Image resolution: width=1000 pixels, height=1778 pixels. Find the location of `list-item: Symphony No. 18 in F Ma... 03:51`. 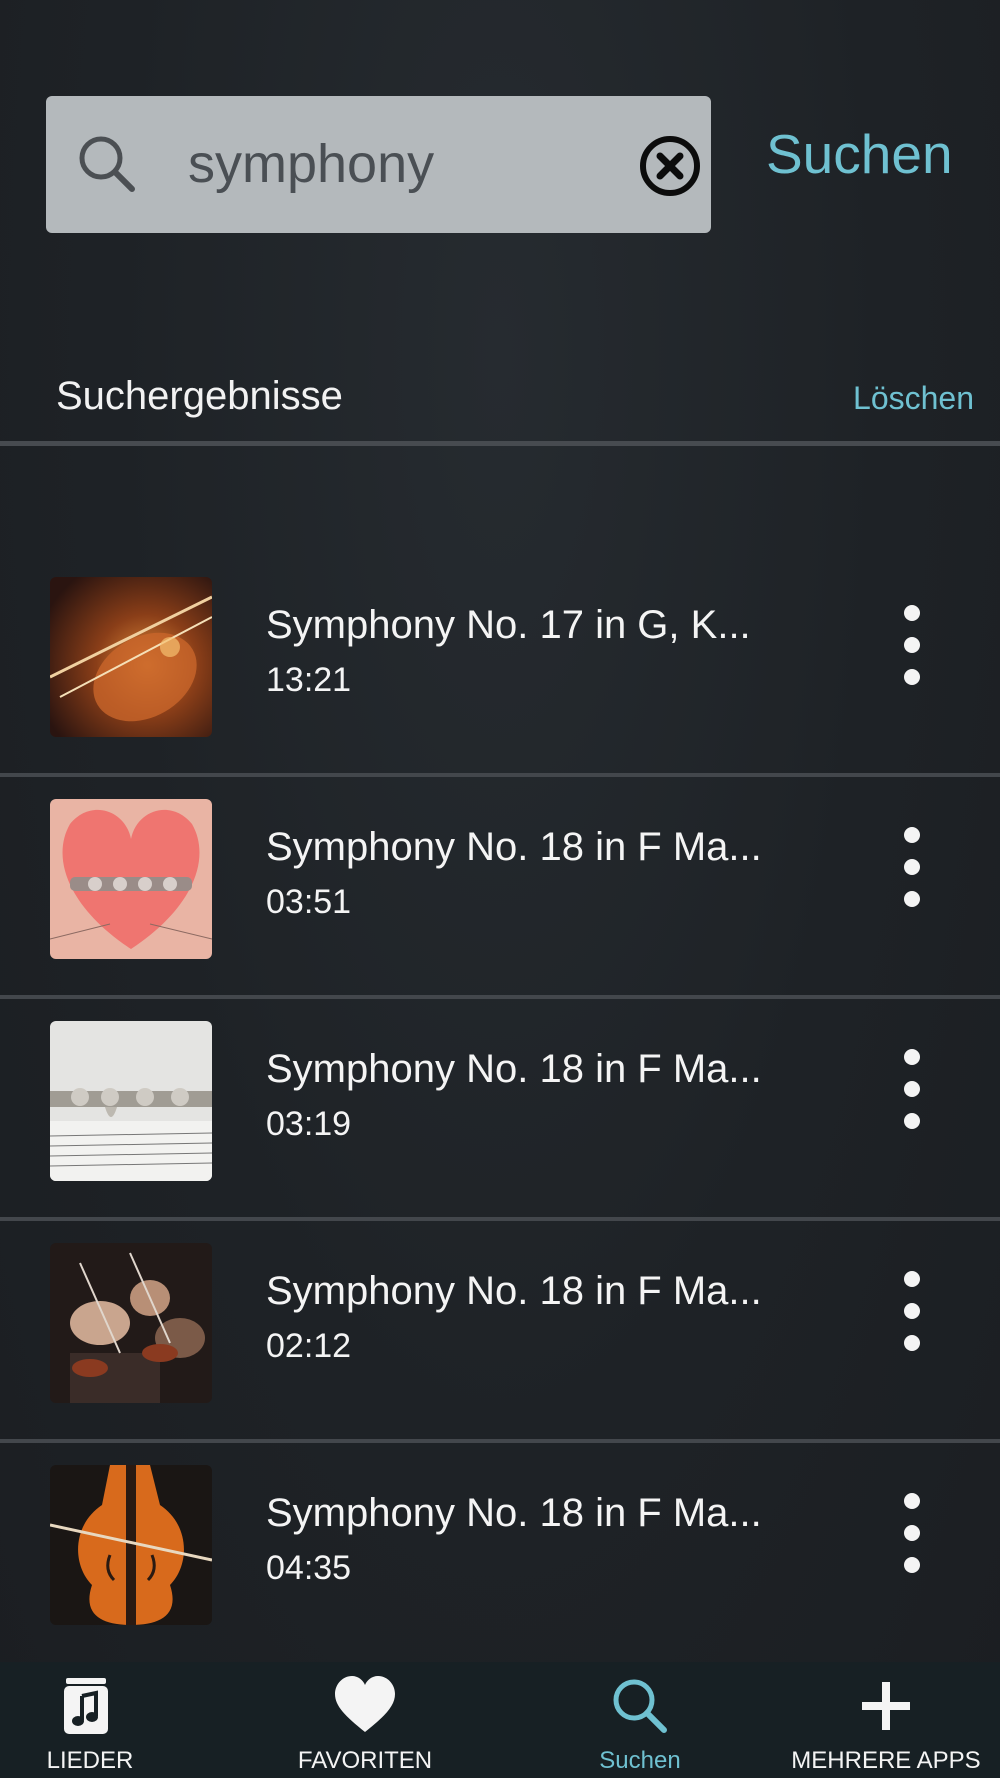

list-item: Symphony No. 18 in F Ma... 03:51 is located at coordinates (500, 888).